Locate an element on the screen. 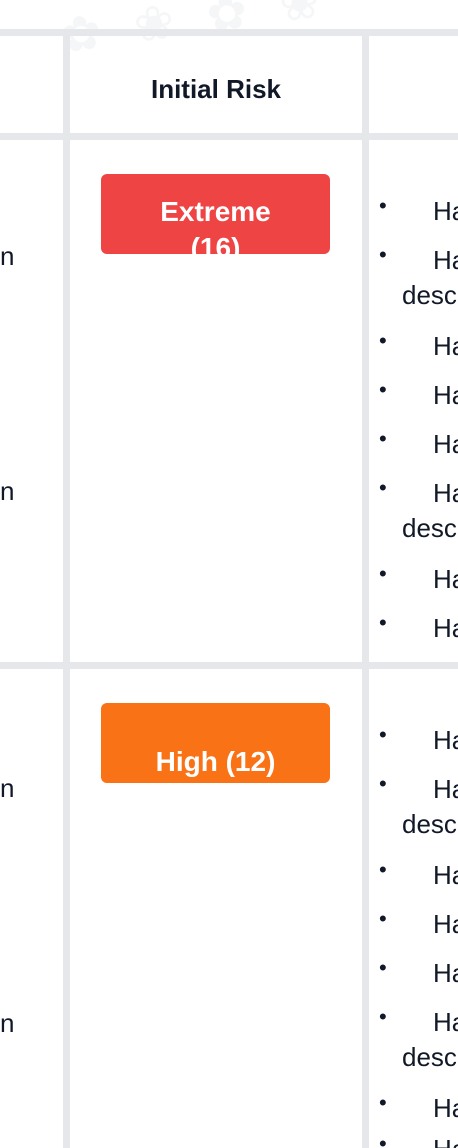  risk-badge-high: High (12) is located at coordinates (215, 743).